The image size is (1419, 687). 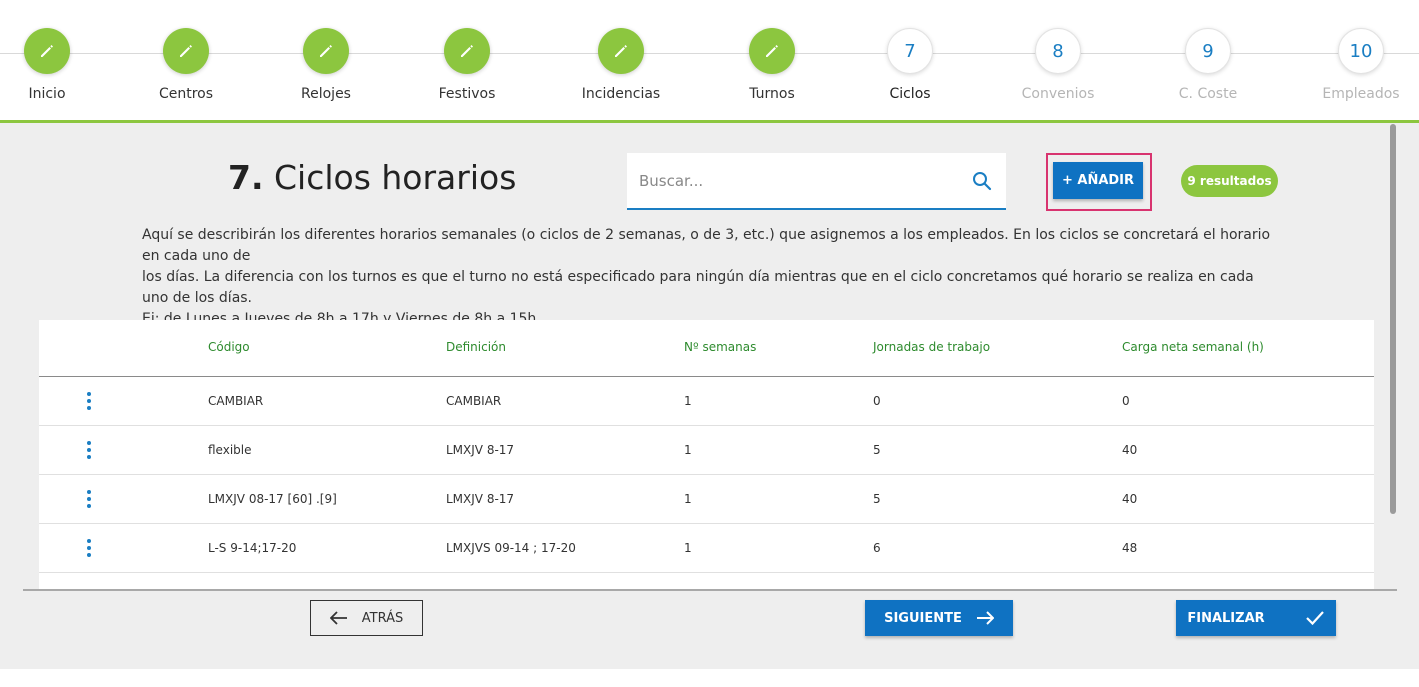 I want to click on cell-carga: 0, so click(x=1126, y=401).